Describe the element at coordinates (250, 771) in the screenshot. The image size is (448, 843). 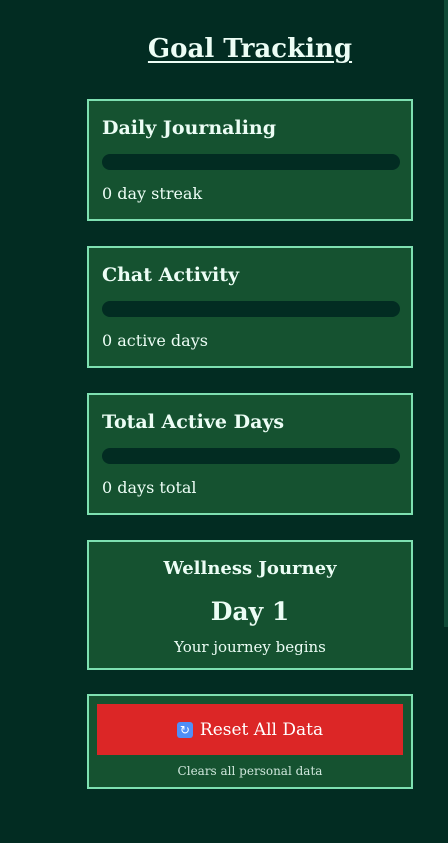
I see `reset-note: Clears all personal data` at that location.